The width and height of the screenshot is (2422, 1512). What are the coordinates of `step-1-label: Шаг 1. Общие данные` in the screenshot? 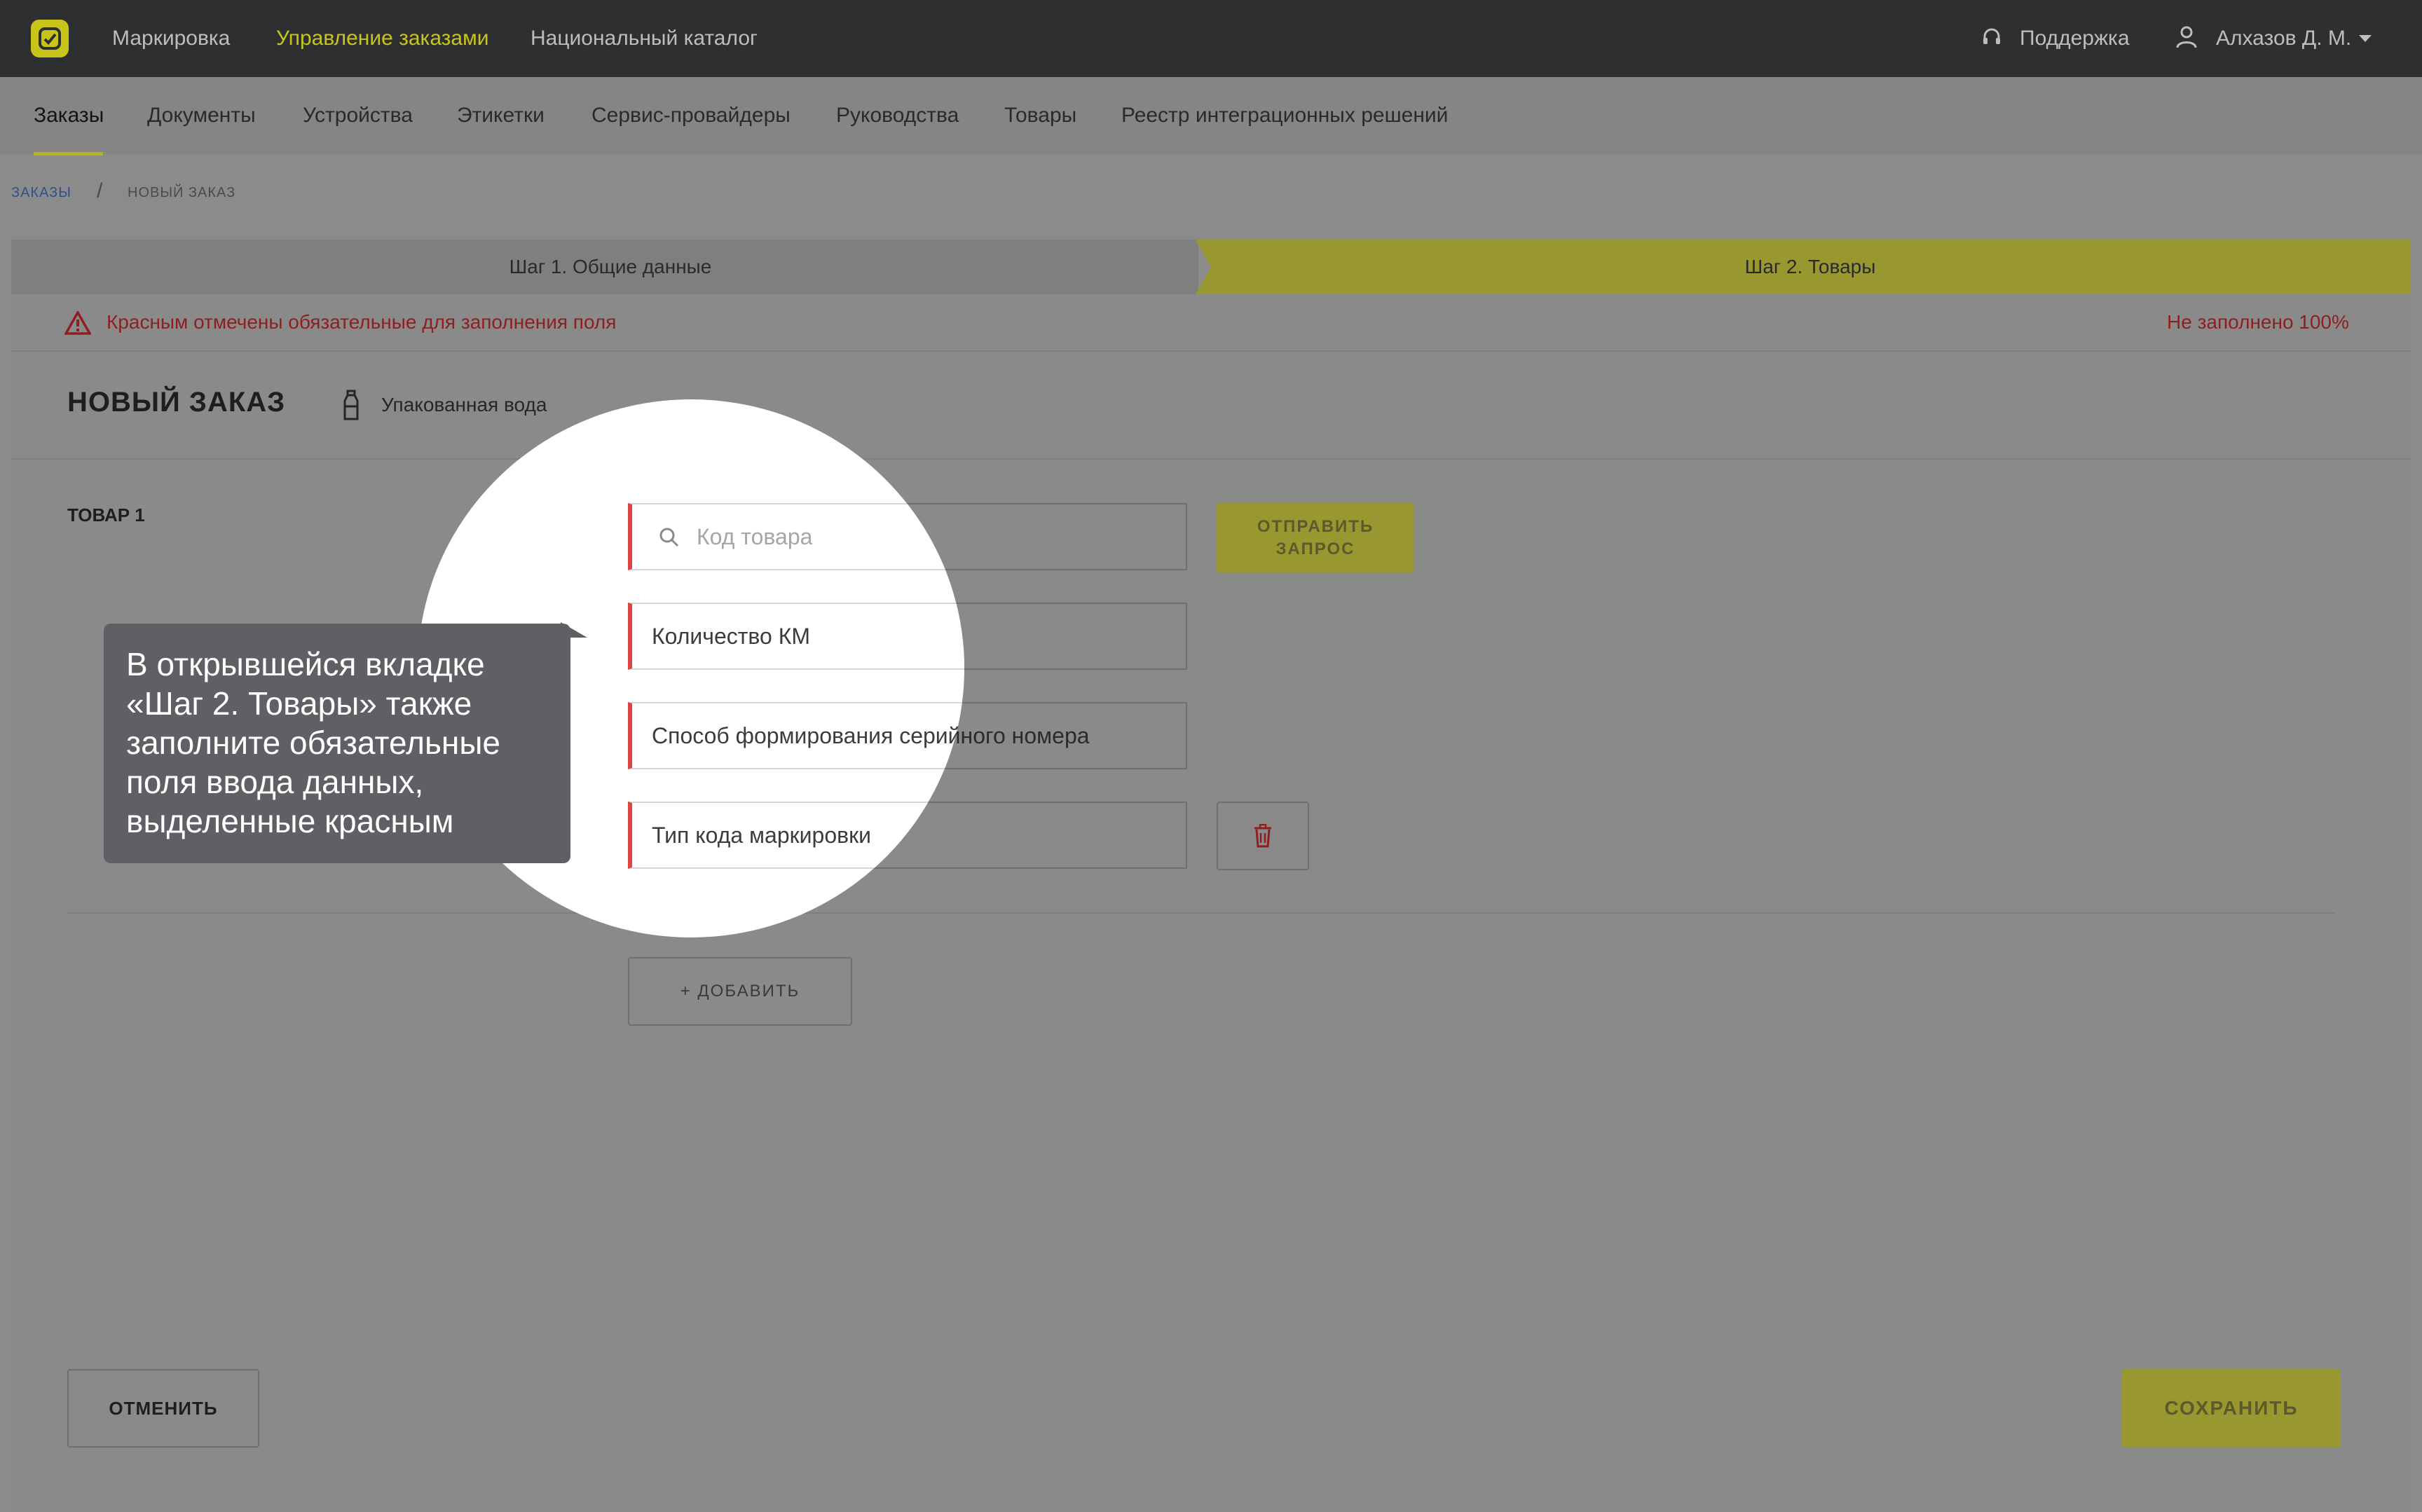 It's located at (610, 267).